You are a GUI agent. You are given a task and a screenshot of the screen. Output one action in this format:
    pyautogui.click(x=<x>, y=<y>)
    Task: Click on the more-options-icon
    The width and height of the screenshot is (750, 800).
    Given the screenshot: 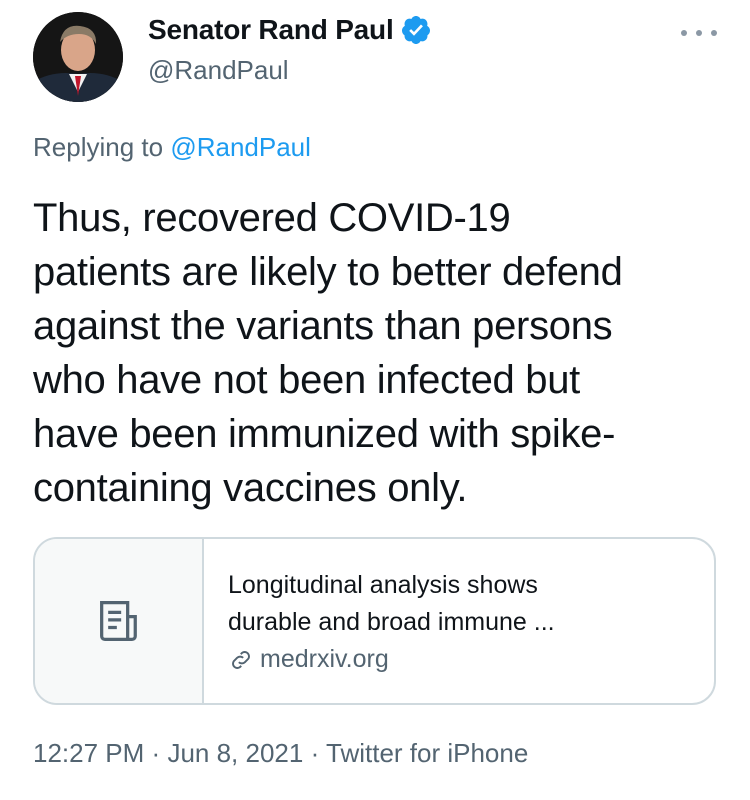 What is the action you would take?
    pyautogui.click(x=699, y=33)
    